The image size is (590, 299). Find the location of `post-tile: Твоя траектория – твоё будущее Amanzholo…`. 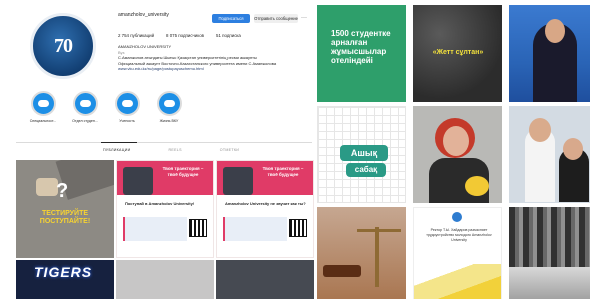

post-tile: Твоя траектория – твоё будущее Amanzholo… is located at coordinates (265, 209).